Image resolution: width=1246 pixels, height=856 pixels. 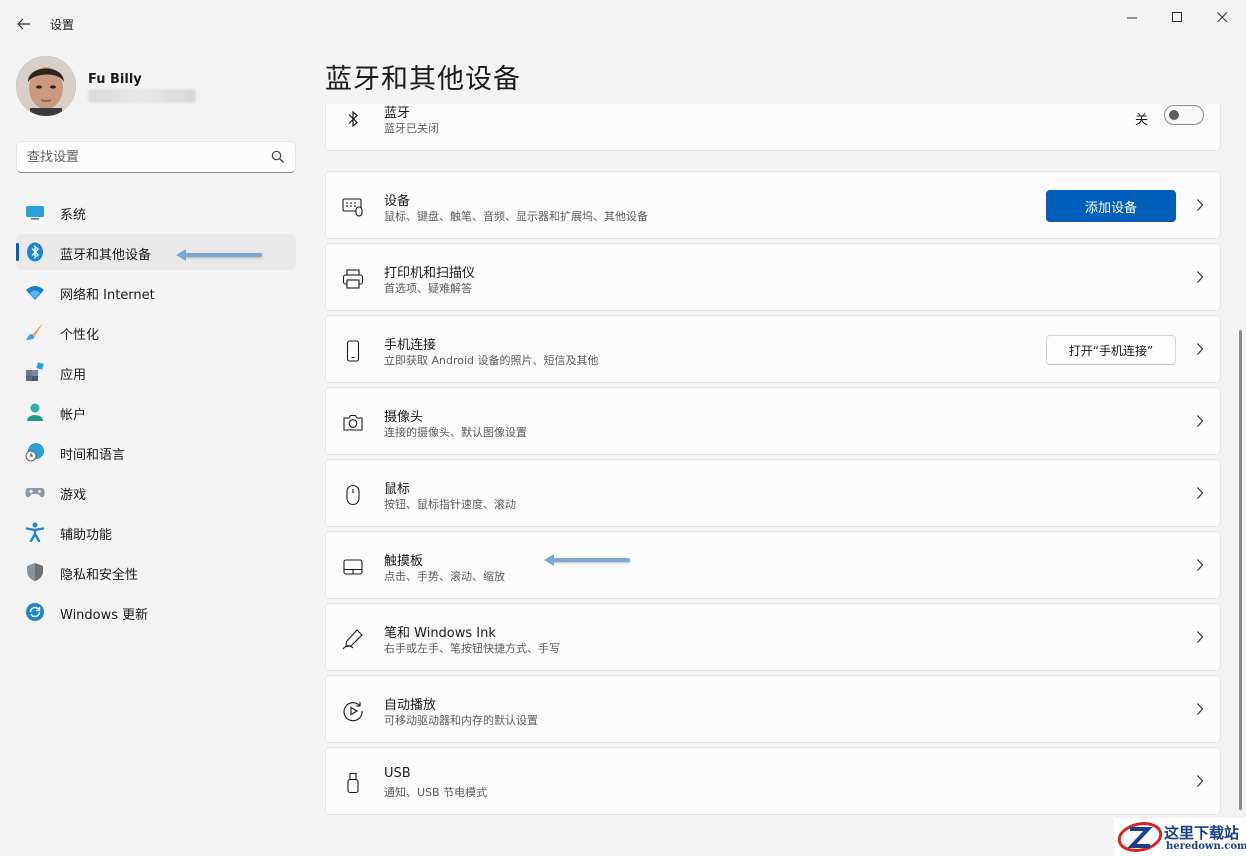 I want to click on bluetooth-toggle-label: 关, so click(x=1141, y=120).